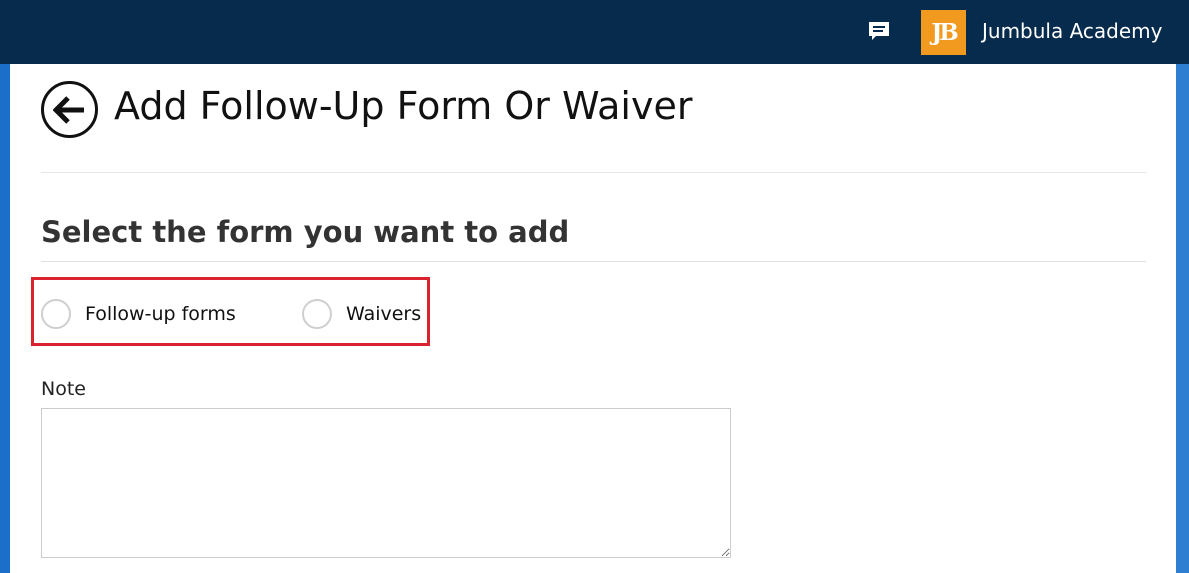  I want to click on section-divider, so click(593, 261).